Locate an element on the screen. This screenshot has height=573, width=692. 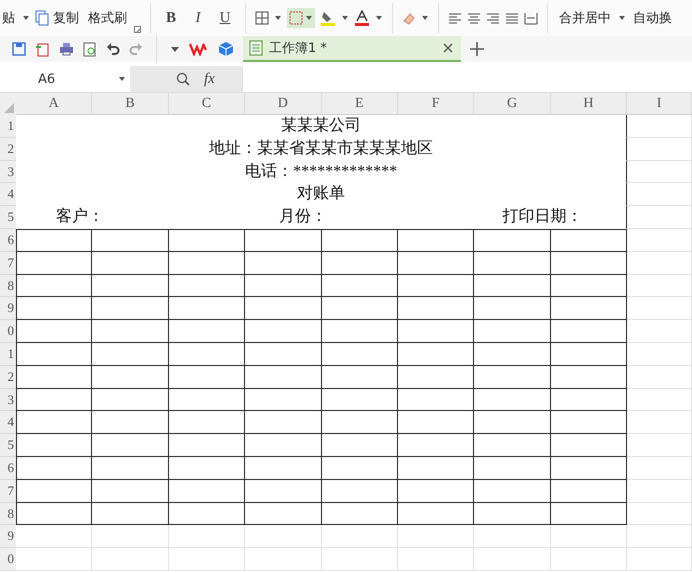
format-painter-button: 格式刷 is located at coordinates (107, 18).